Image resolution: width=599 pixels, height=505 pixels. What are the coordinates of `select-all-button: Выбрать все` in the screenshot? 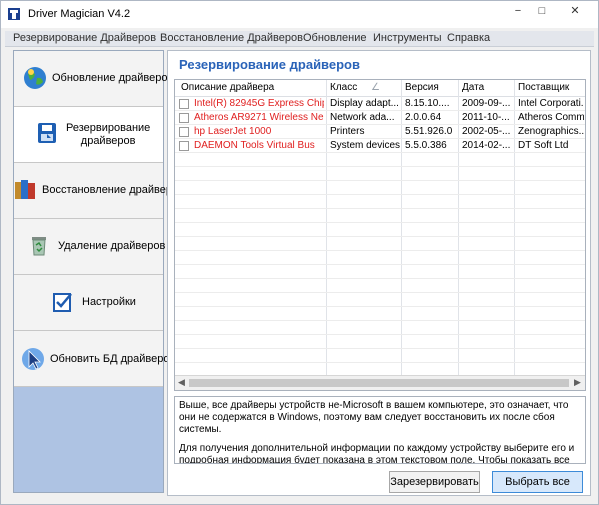 It's located at (537, 482).